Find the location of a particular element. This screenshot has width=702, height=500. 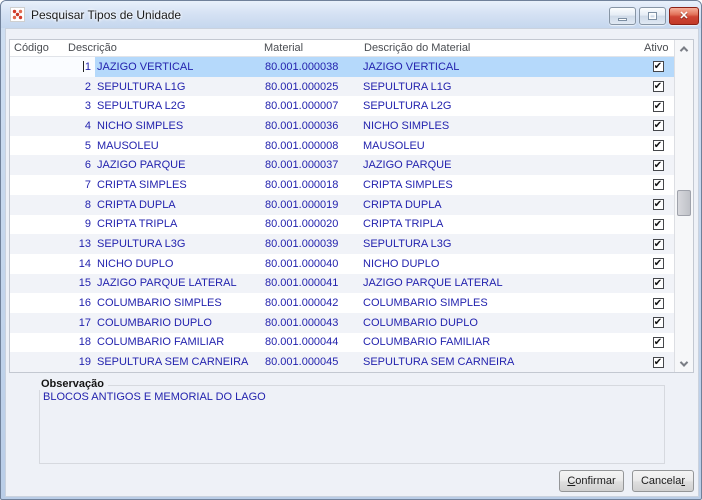

cell-codigo: 15 is located at coordinates (84, 283).